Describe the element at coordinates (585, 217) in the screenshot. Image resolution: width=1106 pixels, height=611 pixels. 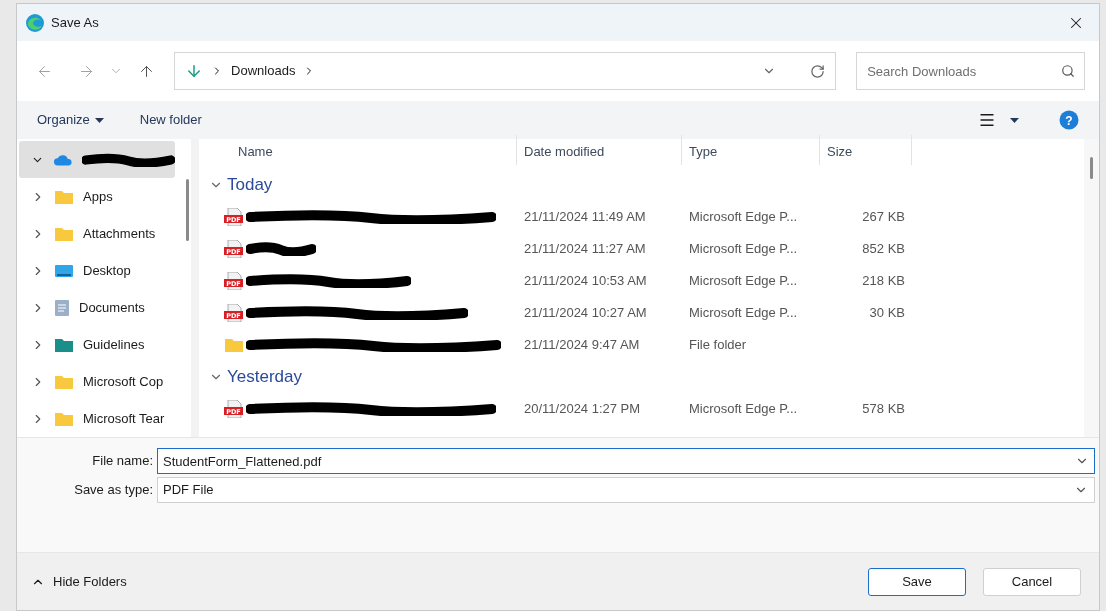
I see `date-cell-text: 21/11/2024 11:49 AM` at that location.